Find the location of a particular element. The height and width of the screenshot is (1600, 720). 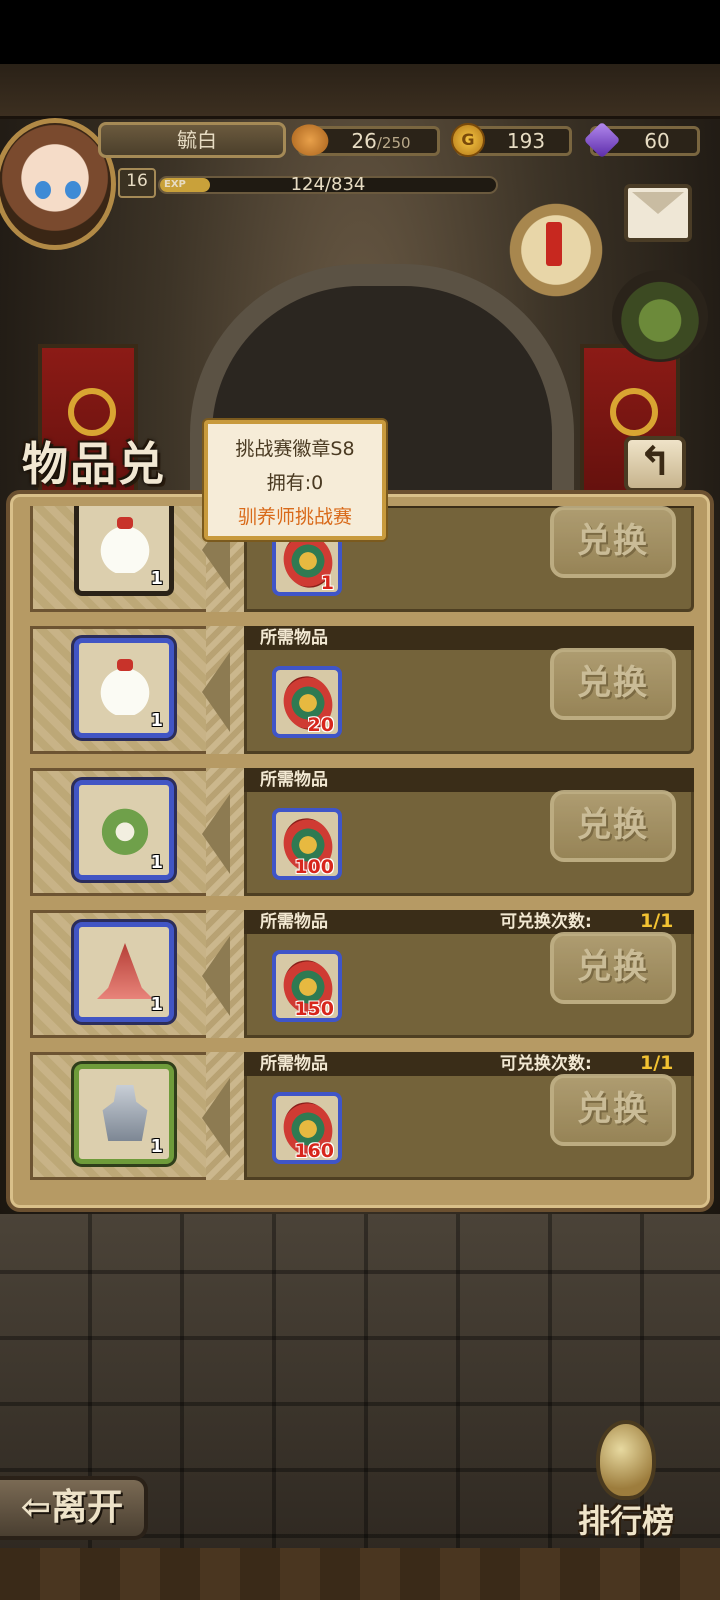

back-button: ↰ is located at coordinates (655, 464).